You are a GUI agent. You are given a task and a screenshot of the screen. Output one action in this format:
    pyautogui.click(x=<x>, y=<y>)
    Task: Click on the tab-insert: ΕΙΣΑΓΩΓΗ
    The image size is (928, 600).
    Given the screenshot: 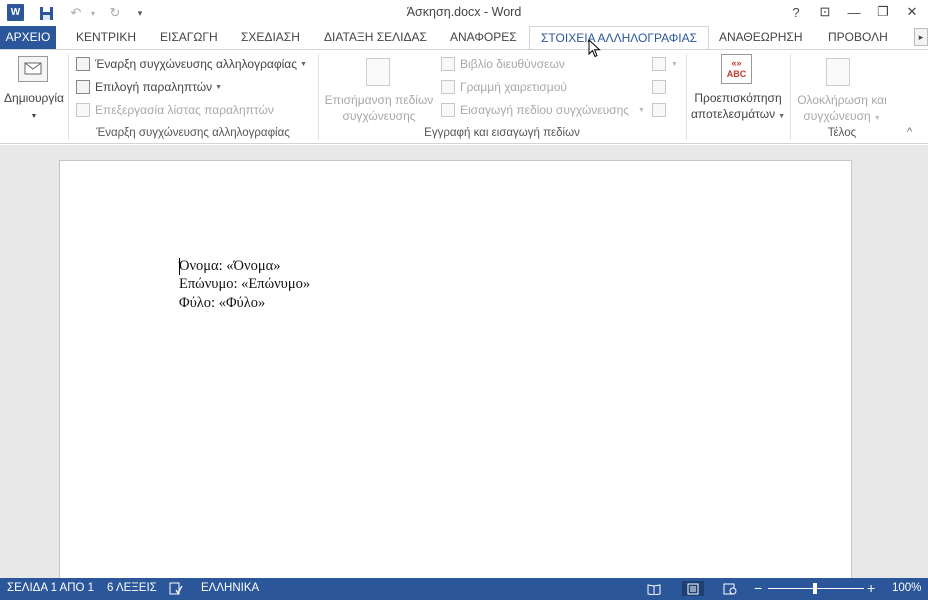 What is the action you would take?
    pyautogui.click(x=189, y=37)
    